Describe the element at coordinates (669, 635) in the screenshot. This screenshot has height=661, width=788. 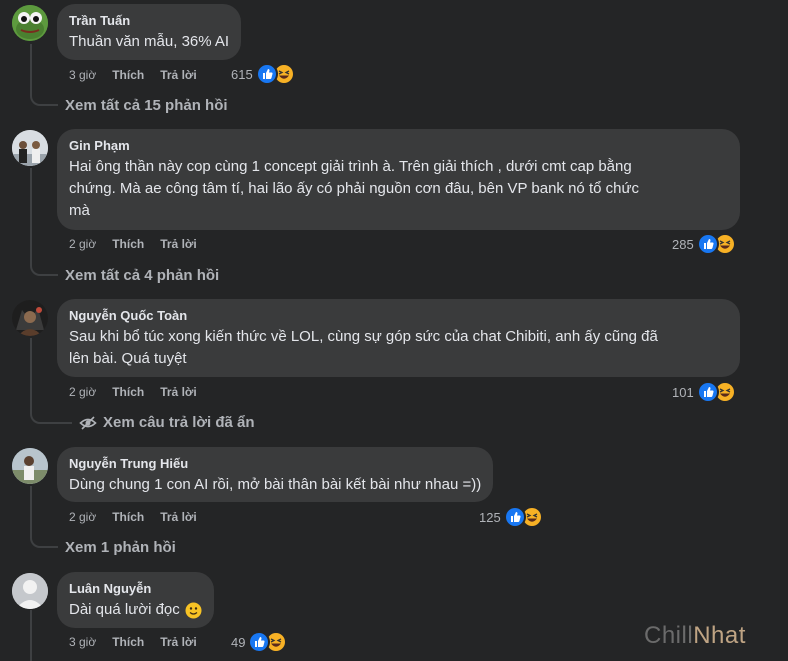
I see `watermark-part1: Chill` at that location.